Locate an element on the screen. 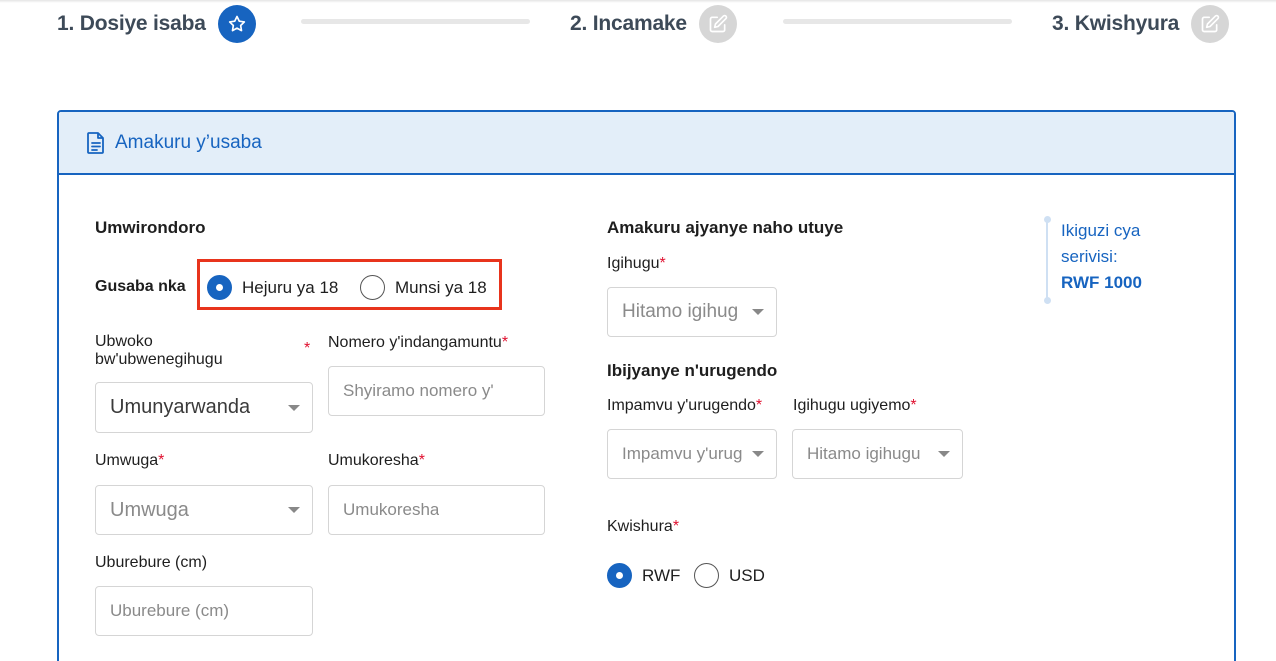 This screenshot has width=1276, height=661. currency-option-usd: USD is located at coordinates (747, 575).